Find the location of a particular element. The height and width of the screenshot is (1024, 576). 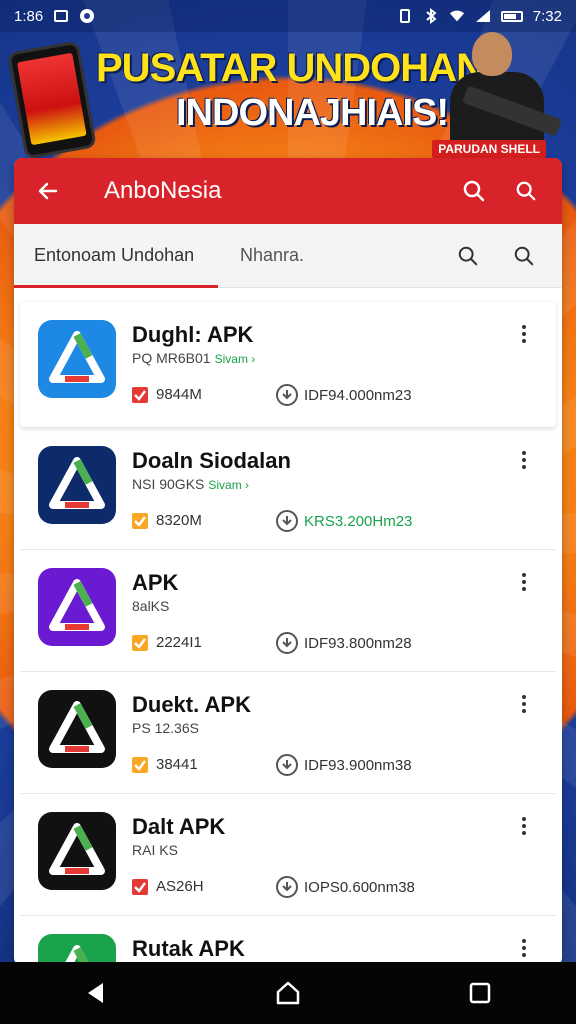

list-item: Rutak APKPe SaPOK is located at coordinates (288, 941).